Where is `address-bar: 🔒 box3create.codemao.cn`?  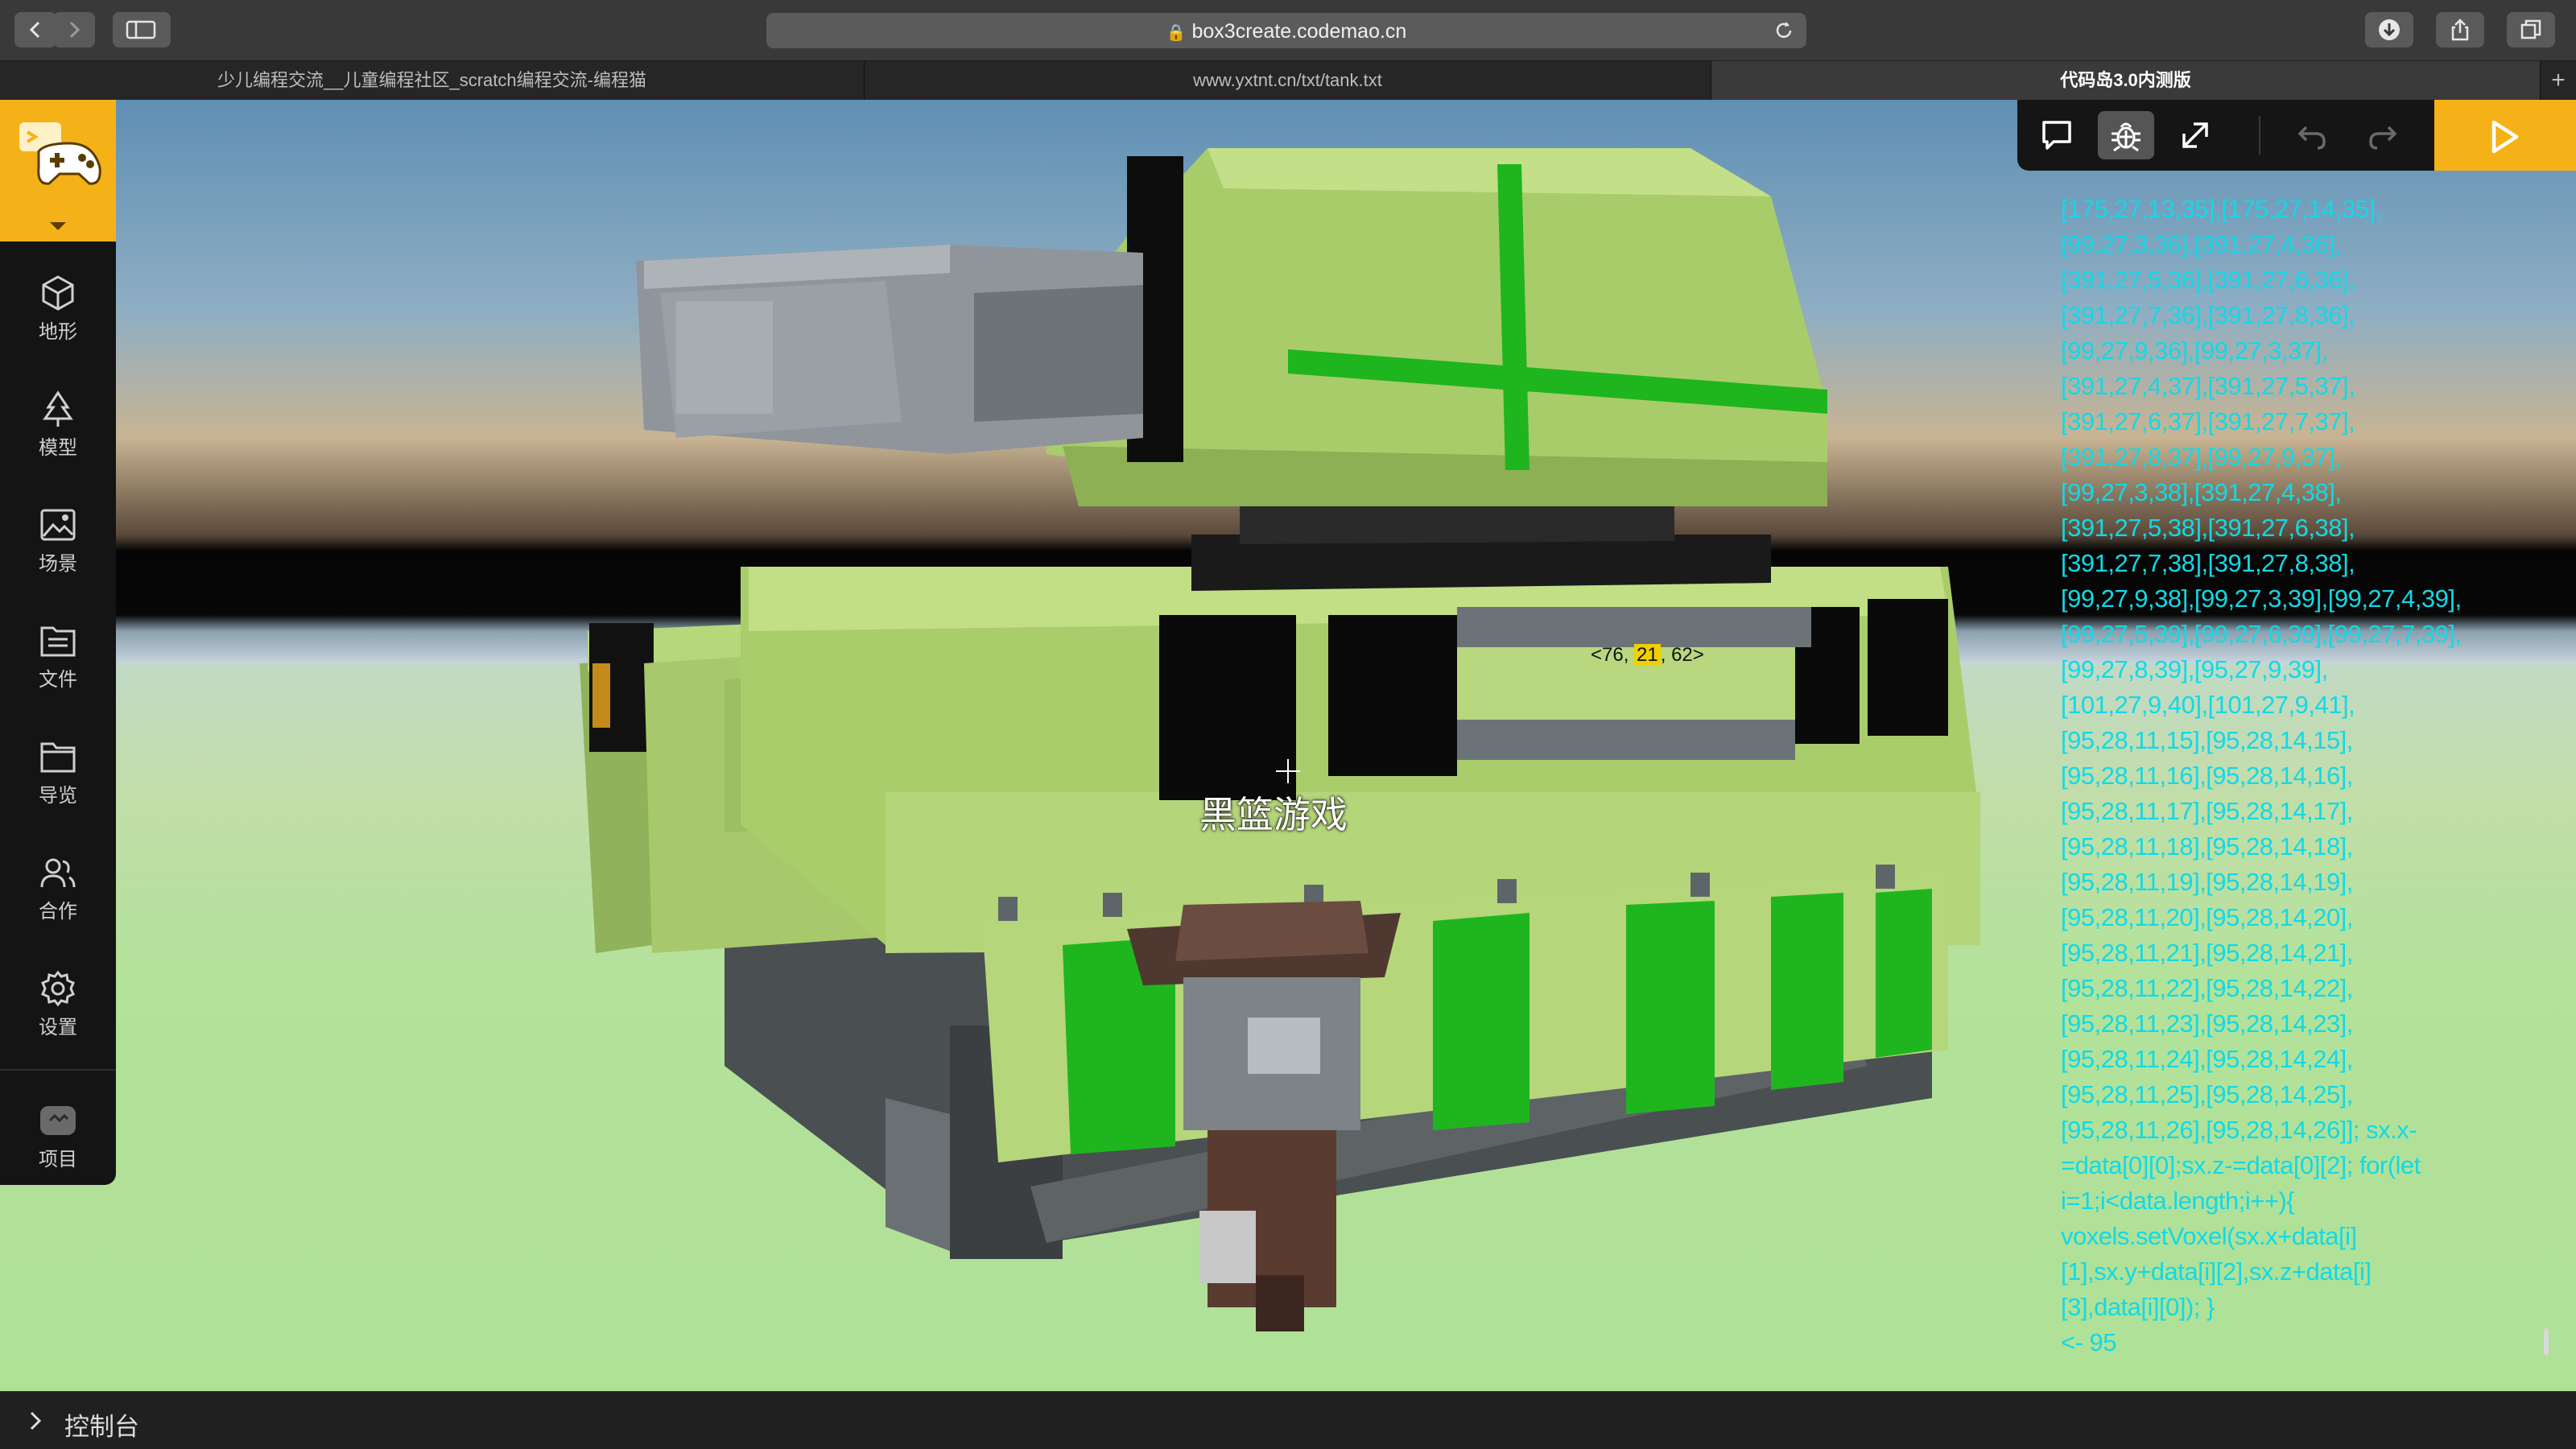 address-bar: 🔒 box3create.codemao.cn is located at coordinates (1286, 30).